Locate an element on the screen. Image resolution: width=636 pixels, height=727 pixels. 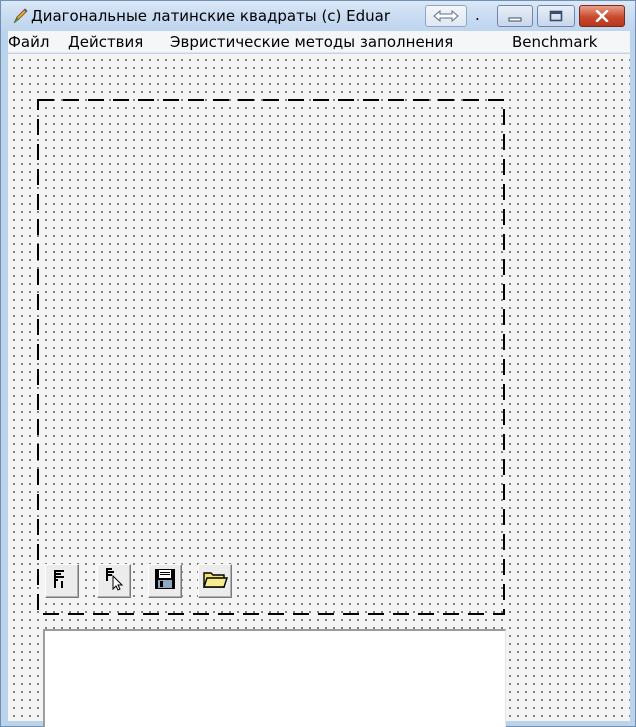
app-pen-icon is located at coordinates (20, 16).